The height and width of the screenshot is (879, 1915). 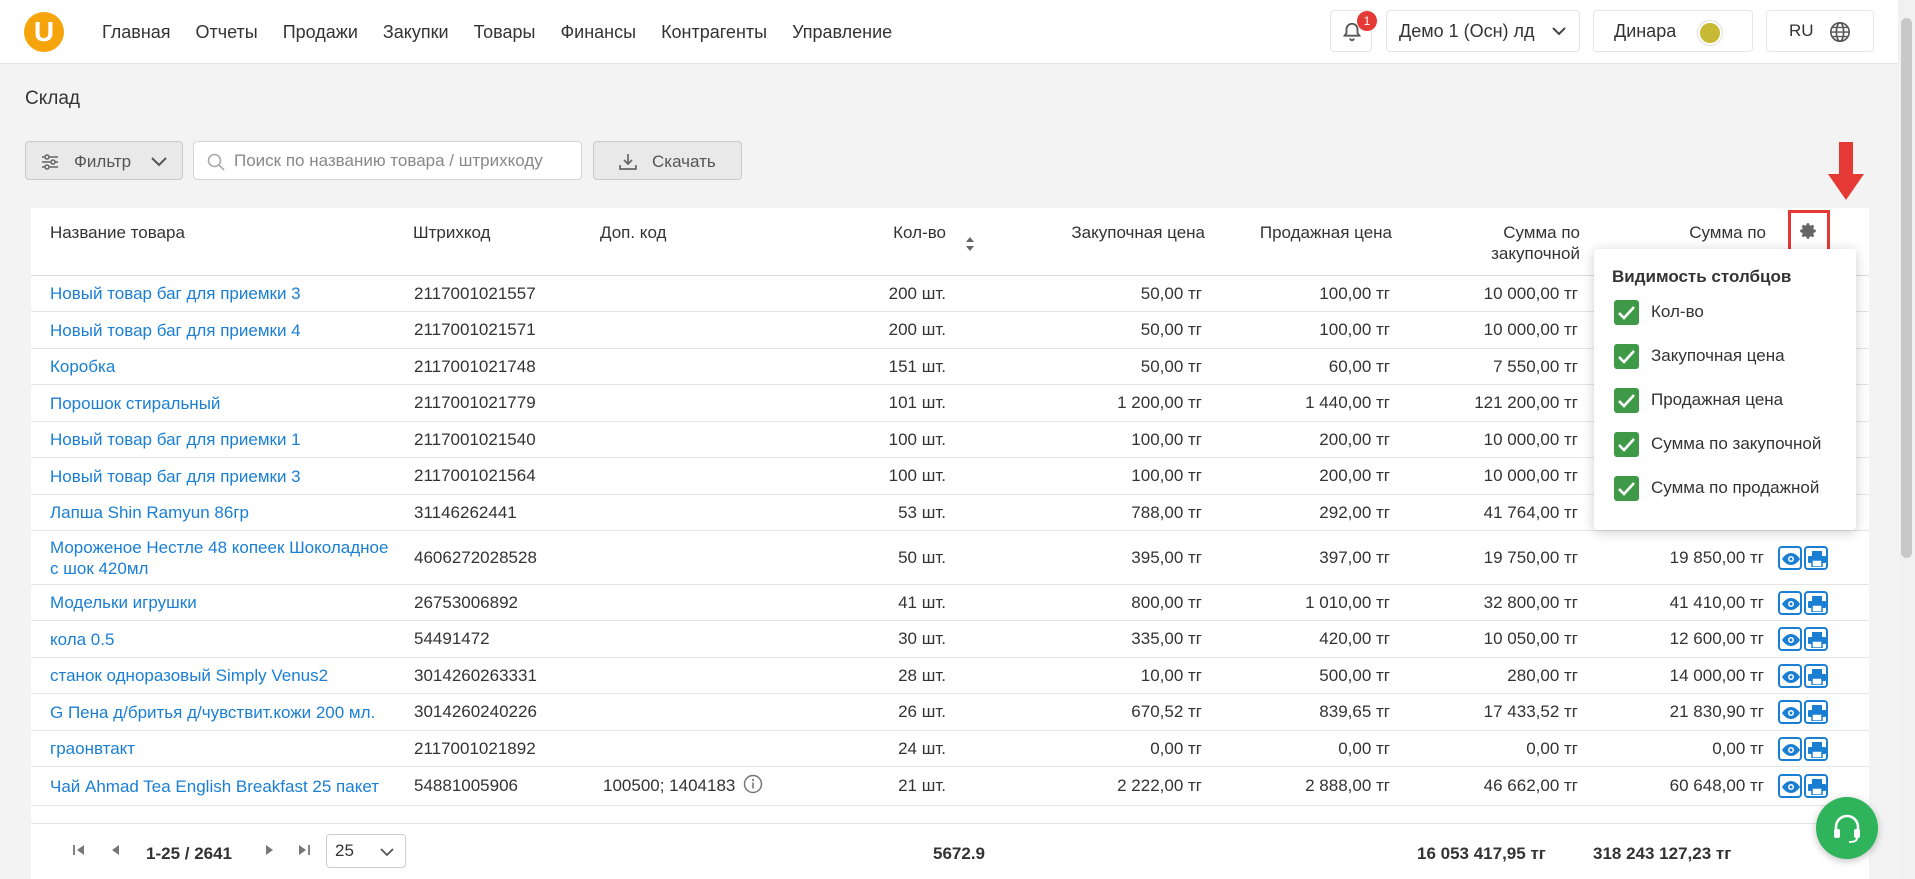 I want to click on column-header-purchase-price: Закупочная цена, so click(x=1098, y=232).